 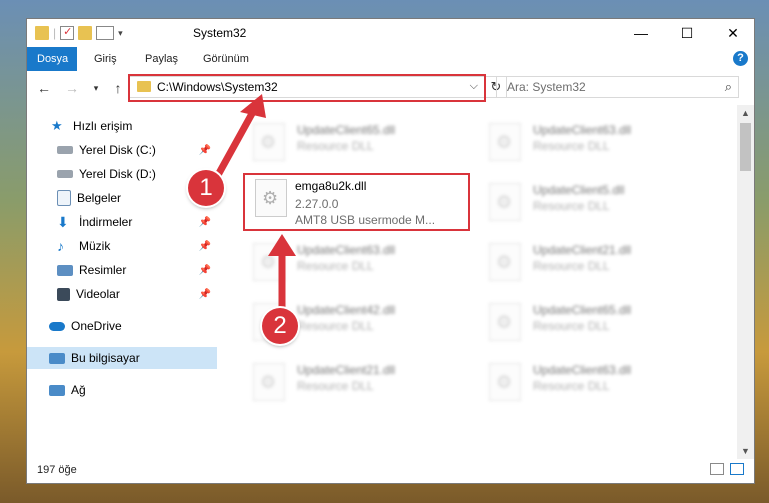 I want to click on quick-access-toolbar: | ✓ ▾, so click(x=79, y=33).